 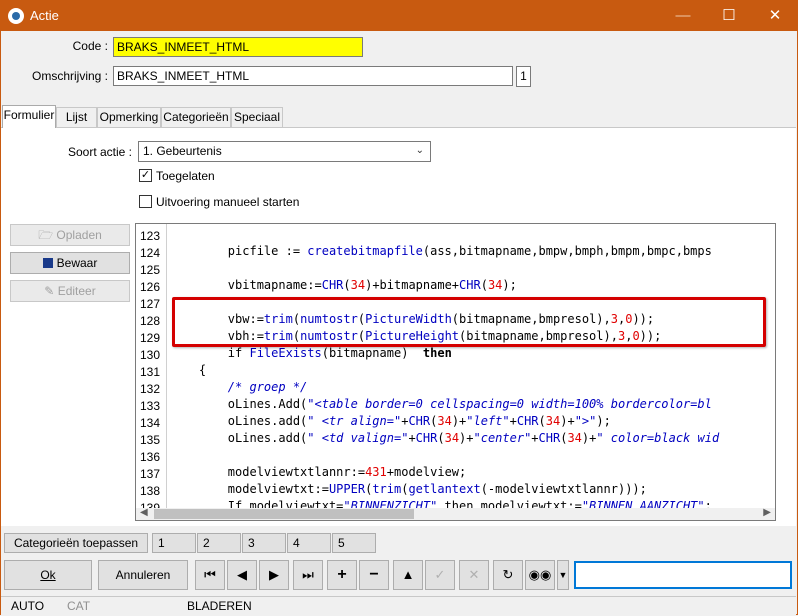 I want to click on soort-actie-value: 1. Gebeurtenis, so click(x=182, y=151).